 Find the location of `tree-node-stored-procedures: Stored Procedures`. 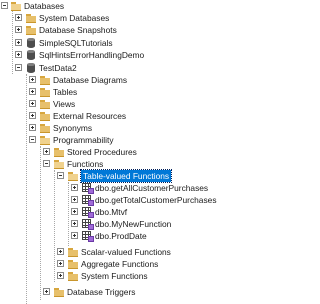

tree-node-stored-procedures: Stored Procedures is located at coordinates (140, 152).